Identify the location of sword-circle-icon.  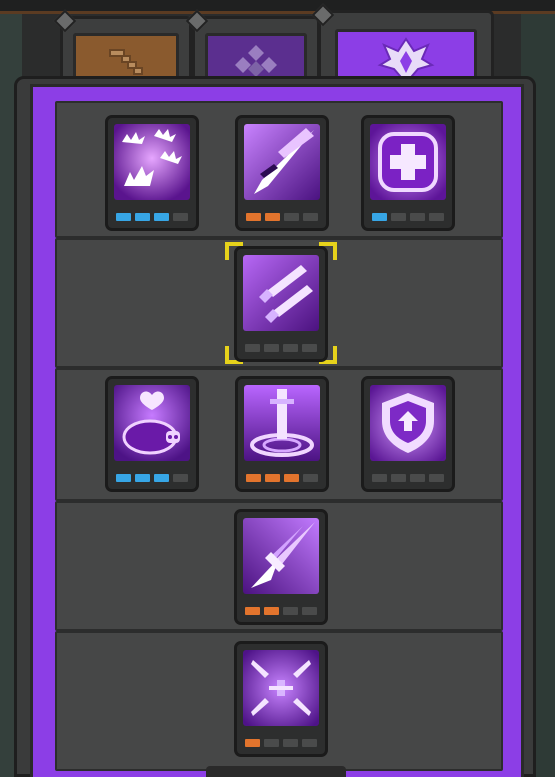
(282, 423).